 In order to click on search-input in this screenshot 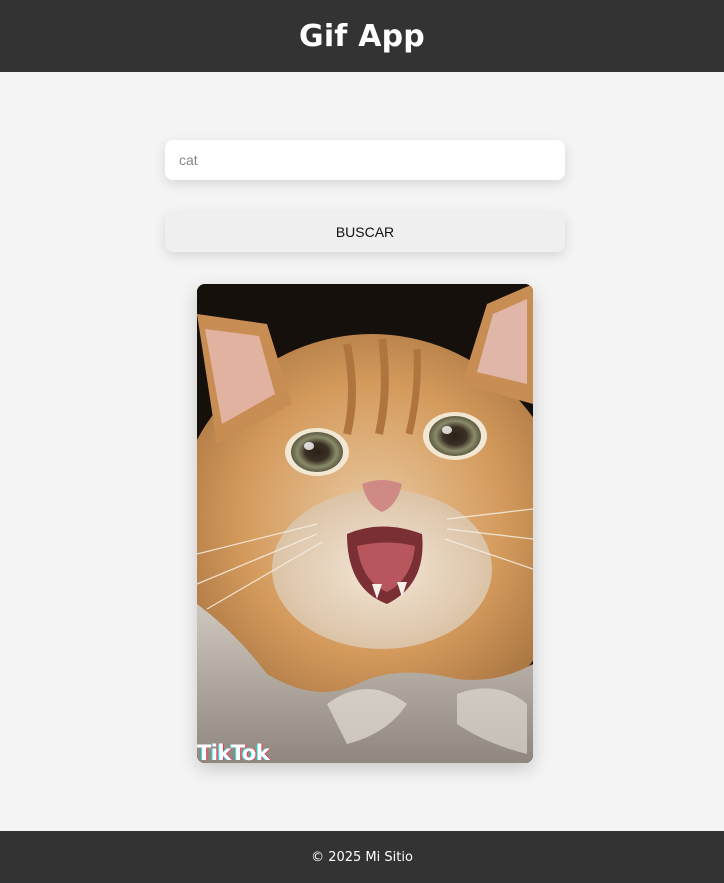, I will do `click(365, 160)`.